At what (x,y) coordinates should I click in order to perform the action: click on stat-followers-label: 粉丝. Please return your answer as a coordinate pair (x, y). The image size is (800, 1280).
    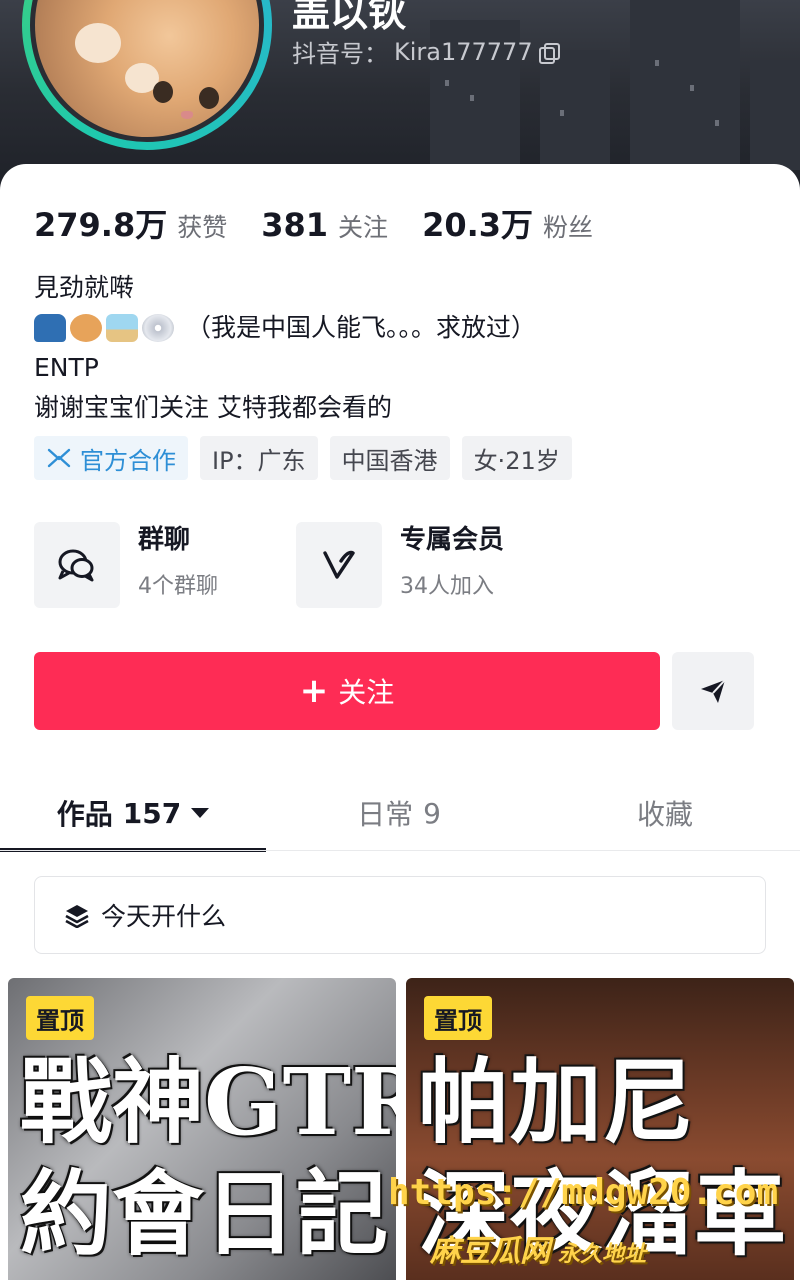
    Looking at the image, I should click on (568, 227).